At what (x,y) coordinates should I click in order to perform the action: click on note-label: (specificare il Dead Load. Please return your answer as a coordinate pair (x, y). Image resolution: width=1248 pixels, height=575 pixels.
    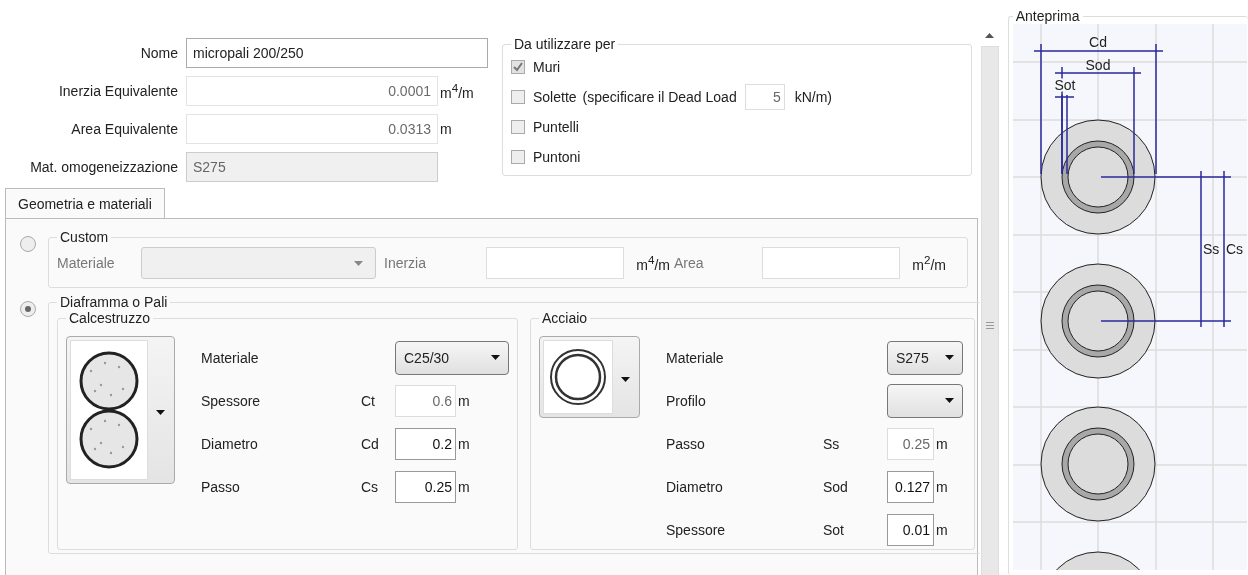
    Looking at the image, I should click on (659, 97).